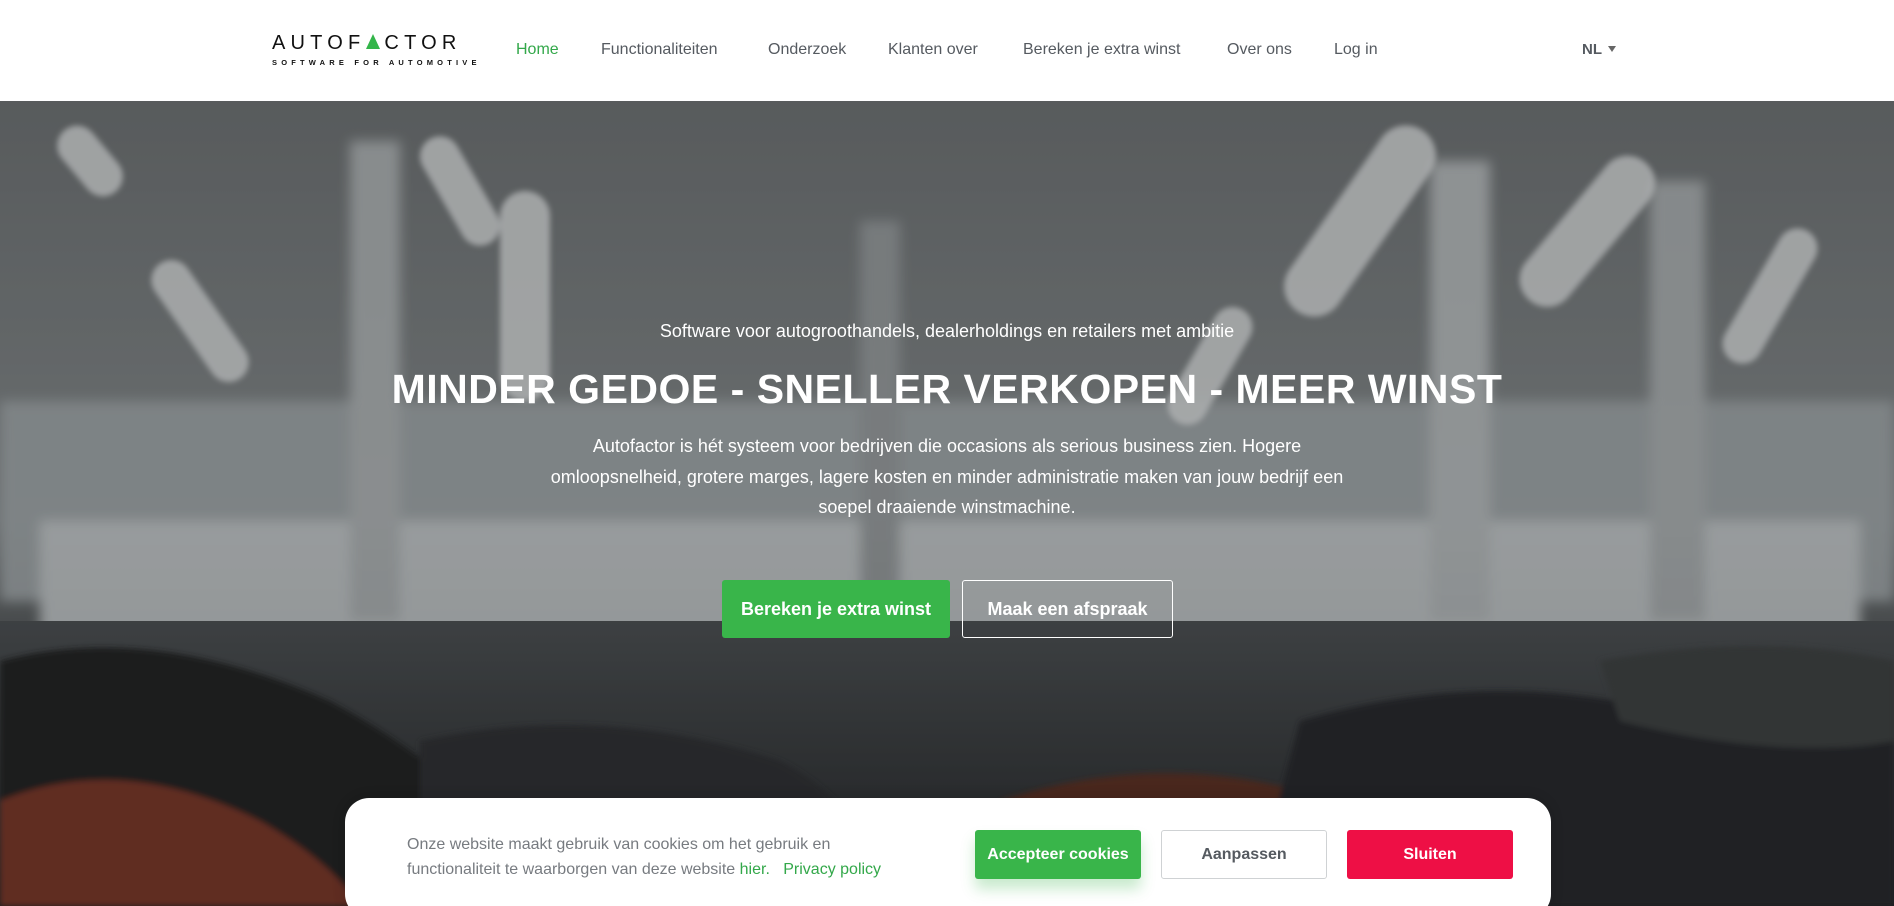  I want to click on chevron-down-icon, so click(1612, 49).